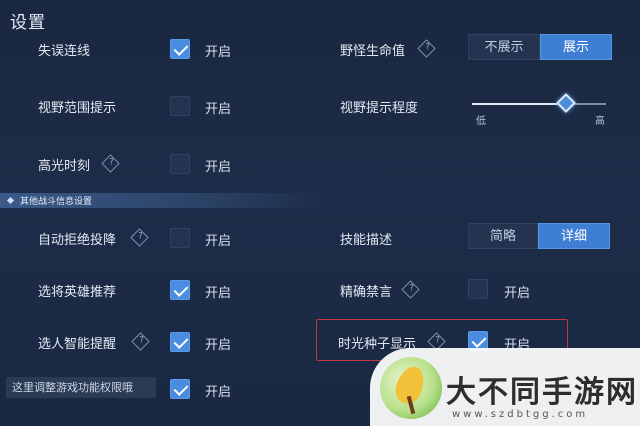 The height and width of the screenshot is (426, 640). I want to click on hero-recommend-label: 选将英雄推荐, so click(77, 292).